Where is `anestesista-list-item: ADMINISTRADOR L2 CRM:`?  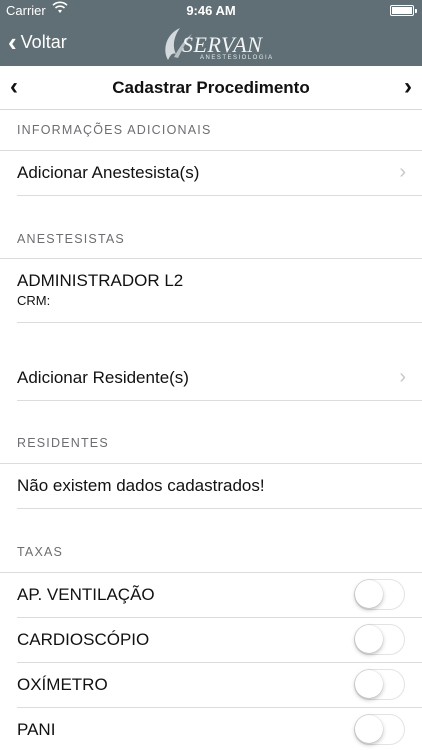
anestesista-list-item: ADMINISTRADOR L2 CRM: is located at coordinates (211, 290).